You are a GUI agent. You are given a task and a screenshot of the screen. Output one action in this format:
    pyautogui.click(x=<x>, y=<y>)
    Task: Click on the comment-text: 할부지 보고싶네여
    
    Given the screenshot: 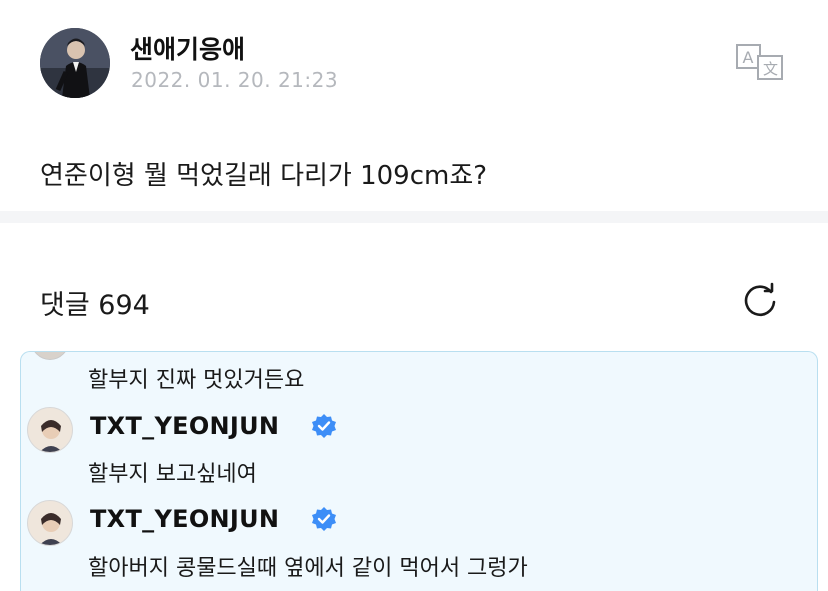 What is the action you would take?
    pyautogui.click(x=172, y=474)
    